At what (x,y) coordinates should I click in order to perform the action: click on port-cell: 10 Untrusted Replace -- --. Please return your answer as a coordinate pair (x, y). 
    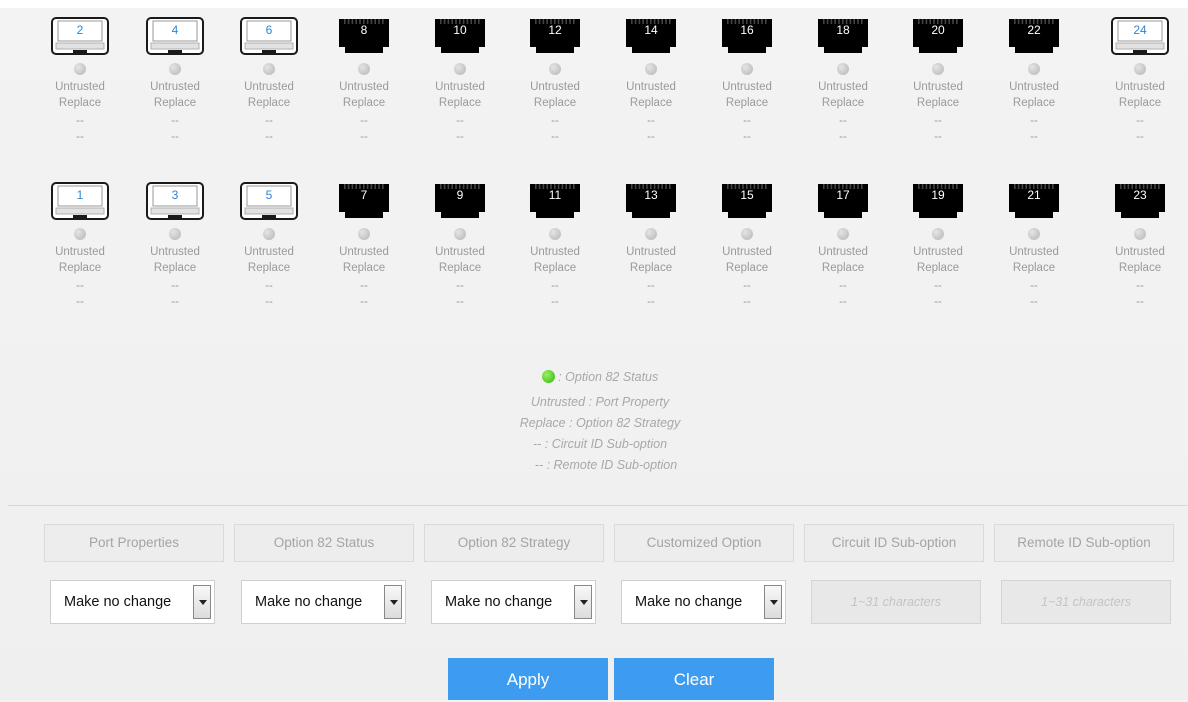
    Looking at the image, I should click on (460, 102).